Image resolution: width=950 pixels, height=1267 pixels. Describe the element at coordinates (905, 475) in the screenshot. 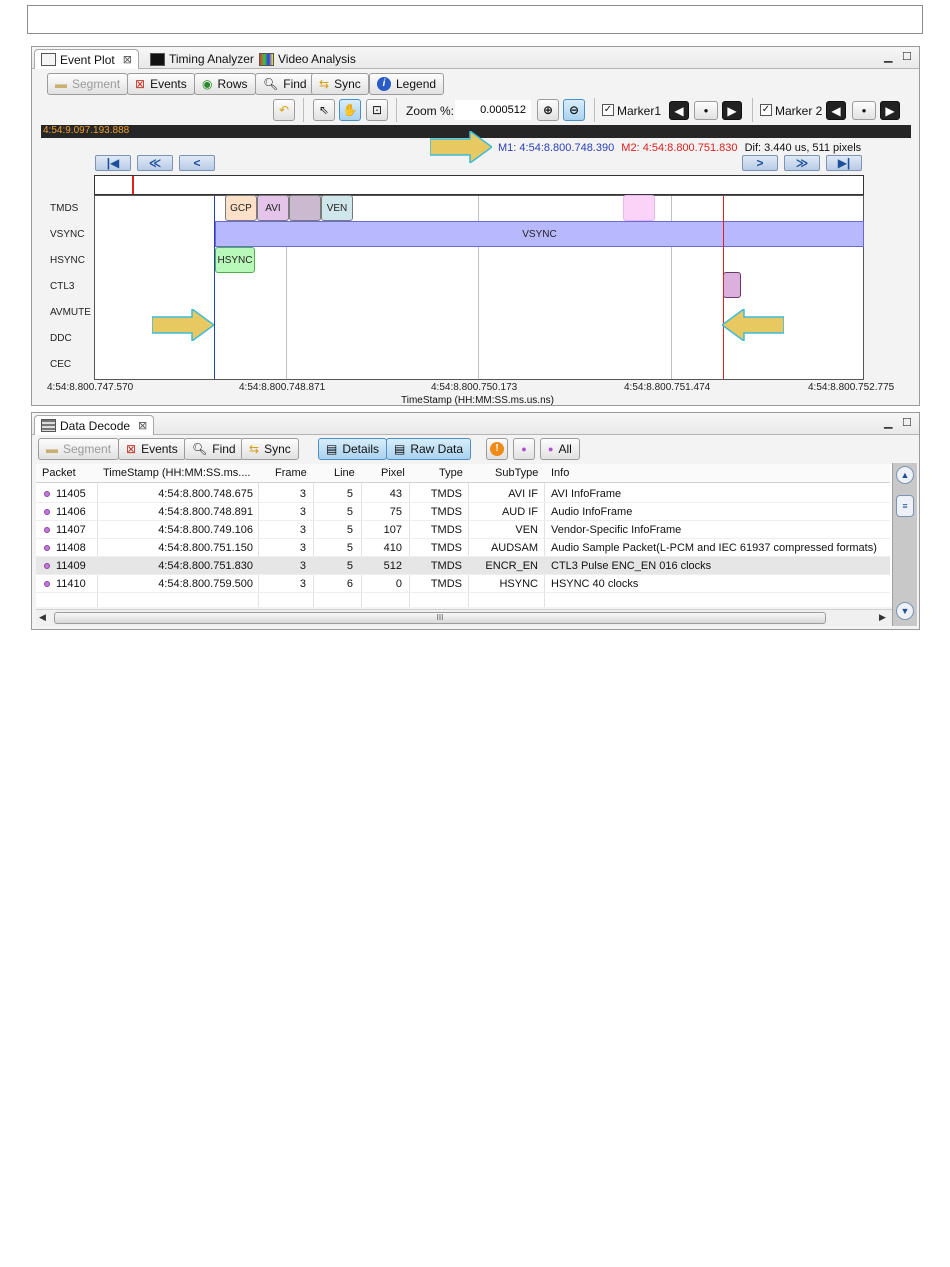

I see `scroll-up-icon: ▲` at that location.